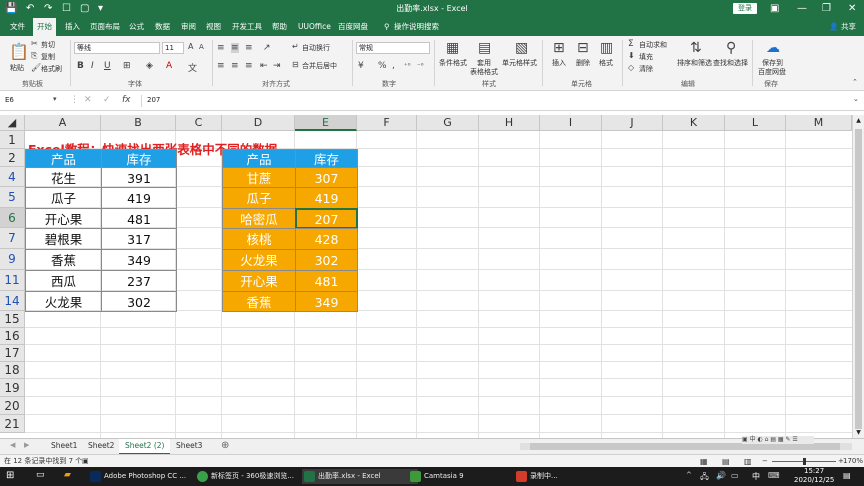 Image resolution: width=864 pixels, height=486 pixels. What do you see at coordinates (326, 239) in the screenshot?
I see `table-d-cell: 428` at bounding box center [326, 239].